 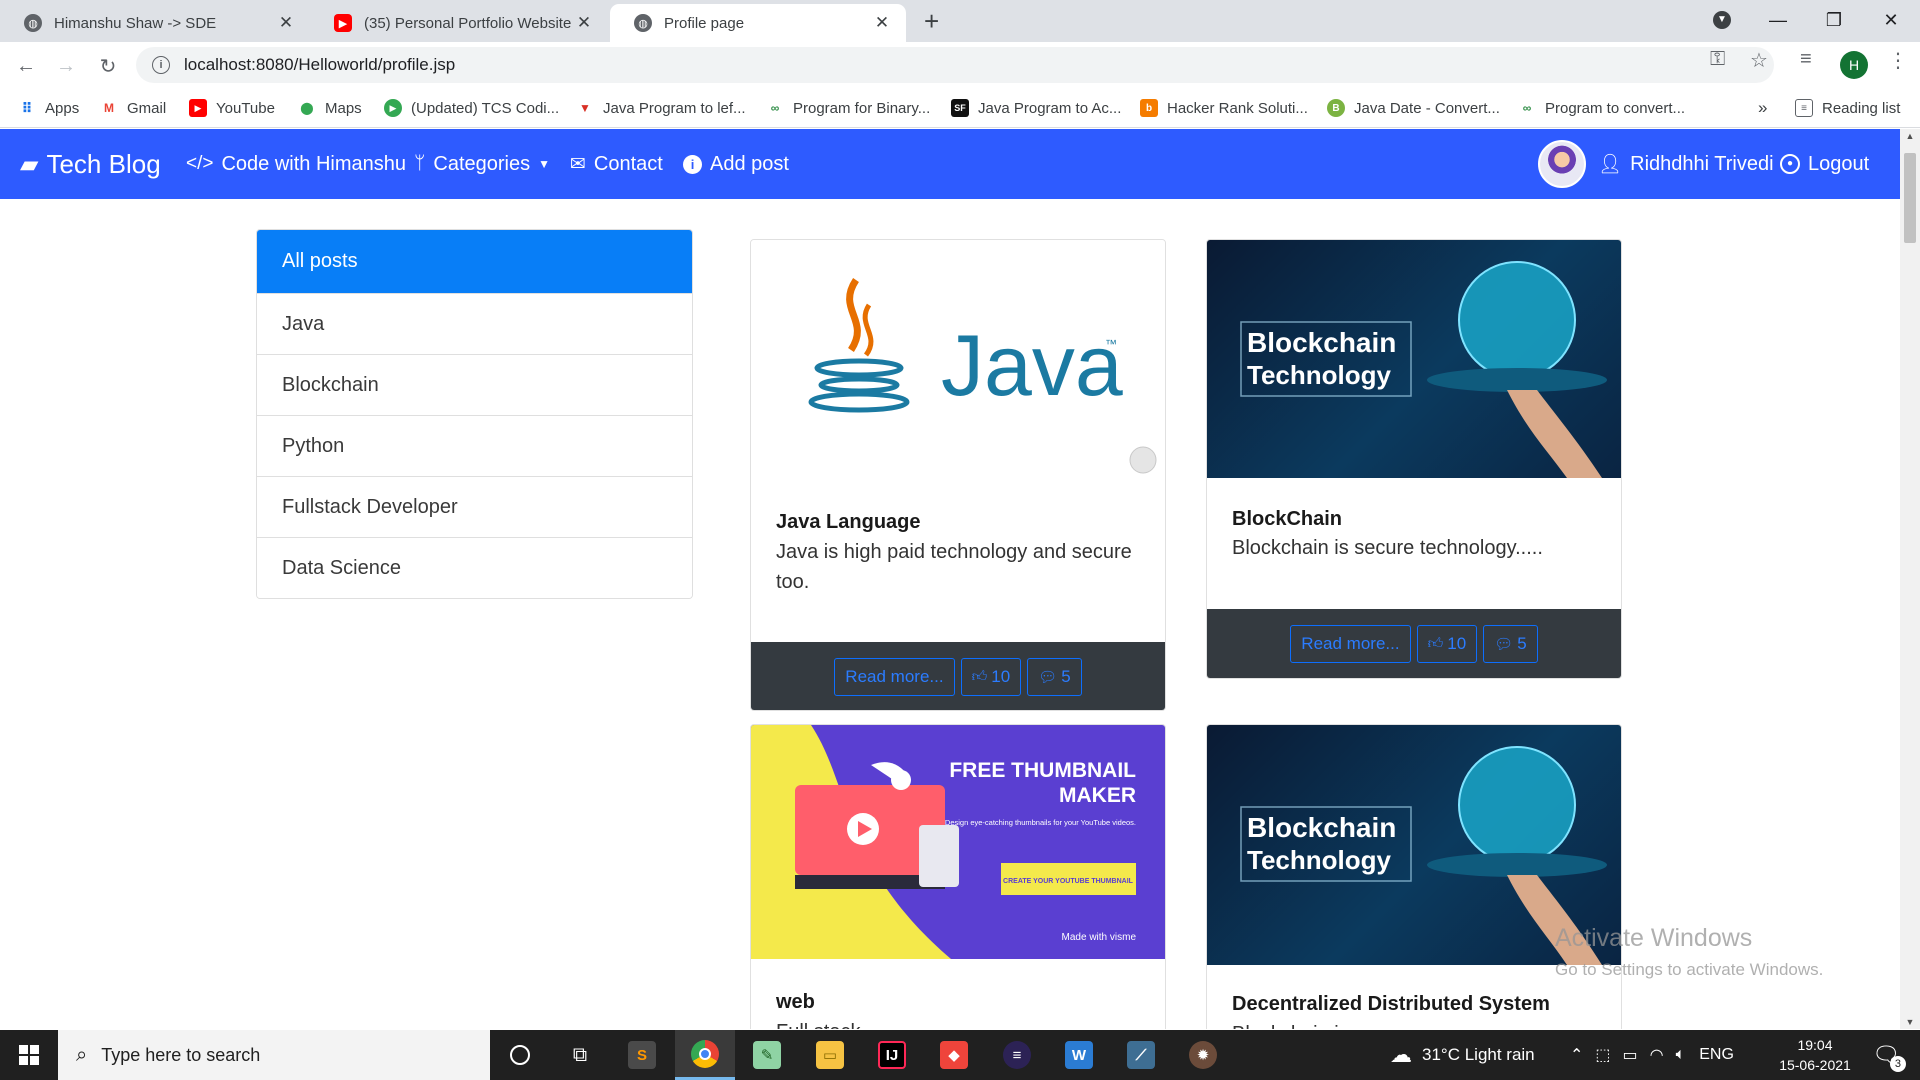 What do you see at coordinates (482, 164) in the screenshot?
I see `nav-categories-dropdown: ᛘ Categories ▼` at bounding box center [482, 164].